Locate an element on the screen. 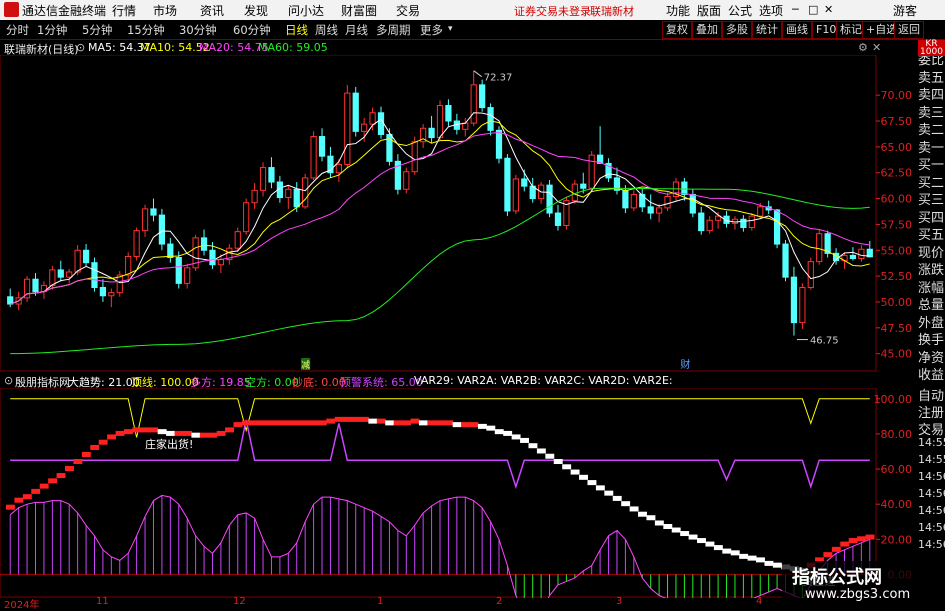  tab-60min: 60分钟 is located at coordinates (252, 30).